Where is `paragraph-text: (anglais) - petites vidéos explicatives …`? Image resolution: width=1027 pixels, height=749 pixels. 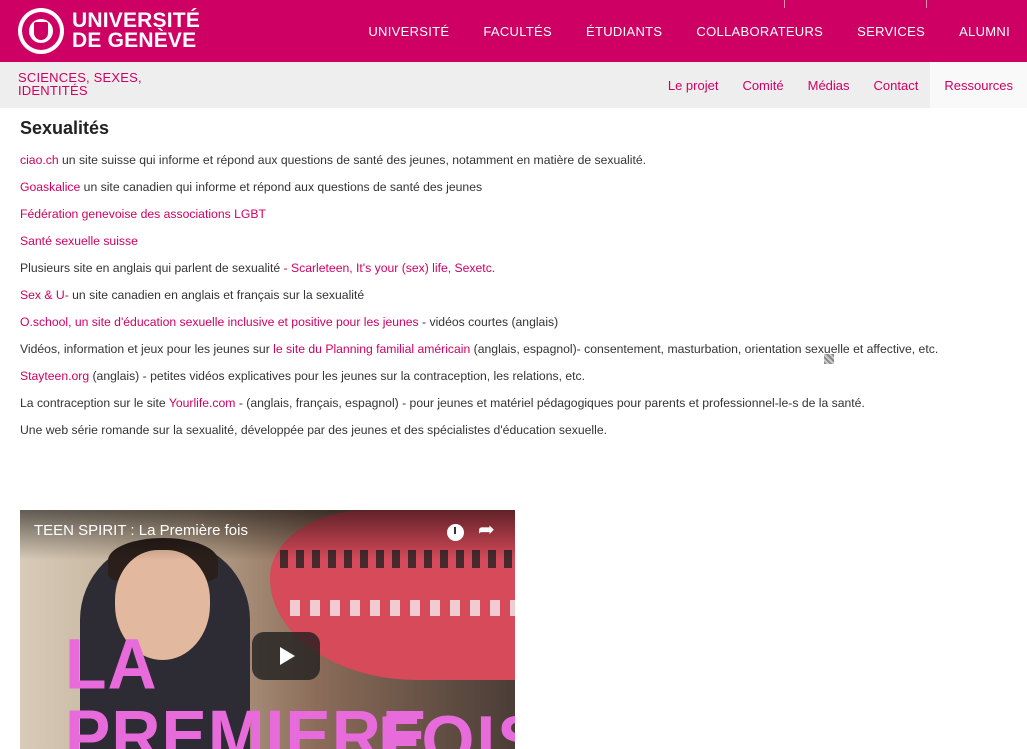
paragraph-text: (anglais) - petites vidéos explicatives … is located at coordinates (337, 376).